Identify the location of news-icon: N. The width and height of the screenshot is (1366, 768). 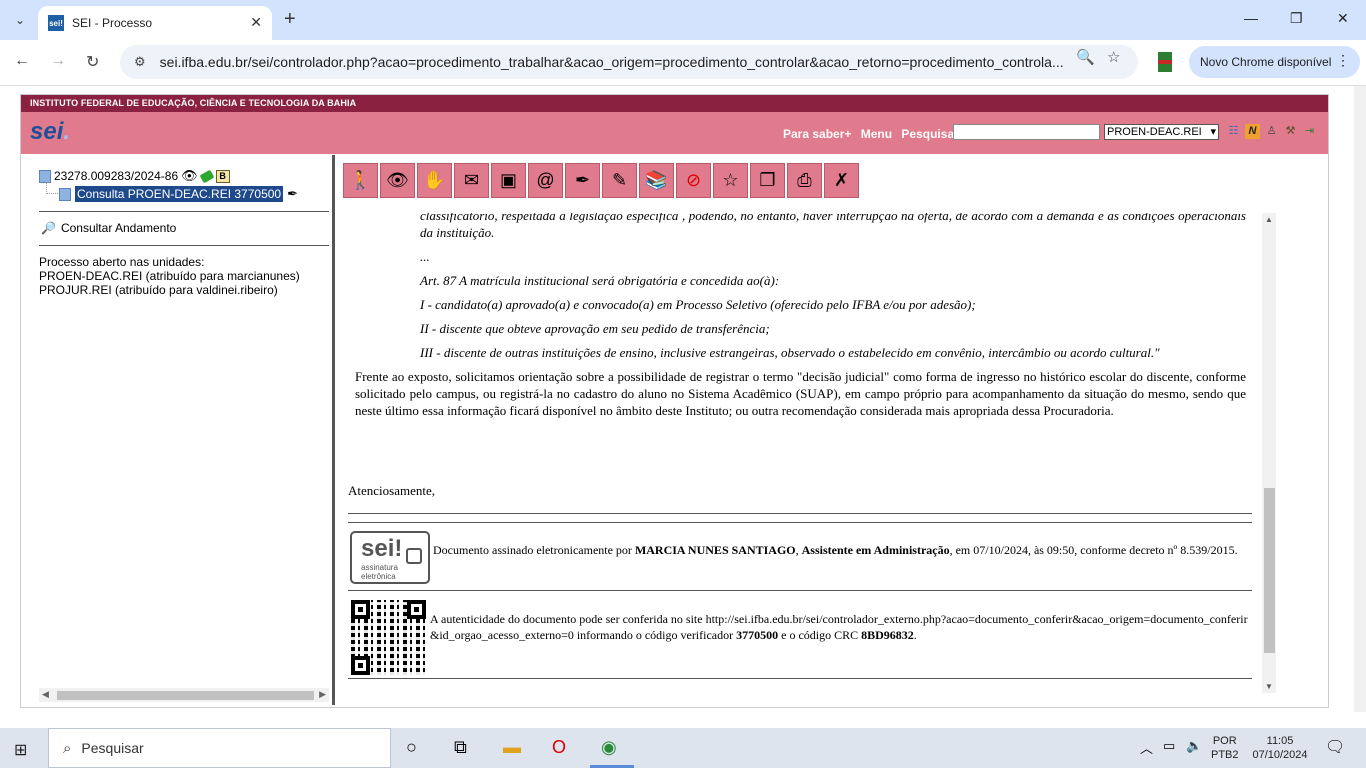
(1252, 131).